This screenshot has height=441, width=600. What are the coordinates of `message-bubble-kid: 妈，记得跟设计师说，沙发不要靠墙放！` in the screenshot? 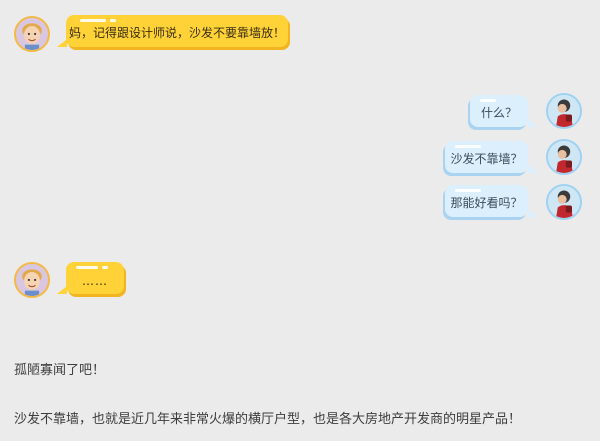 It's located at (177, 31).